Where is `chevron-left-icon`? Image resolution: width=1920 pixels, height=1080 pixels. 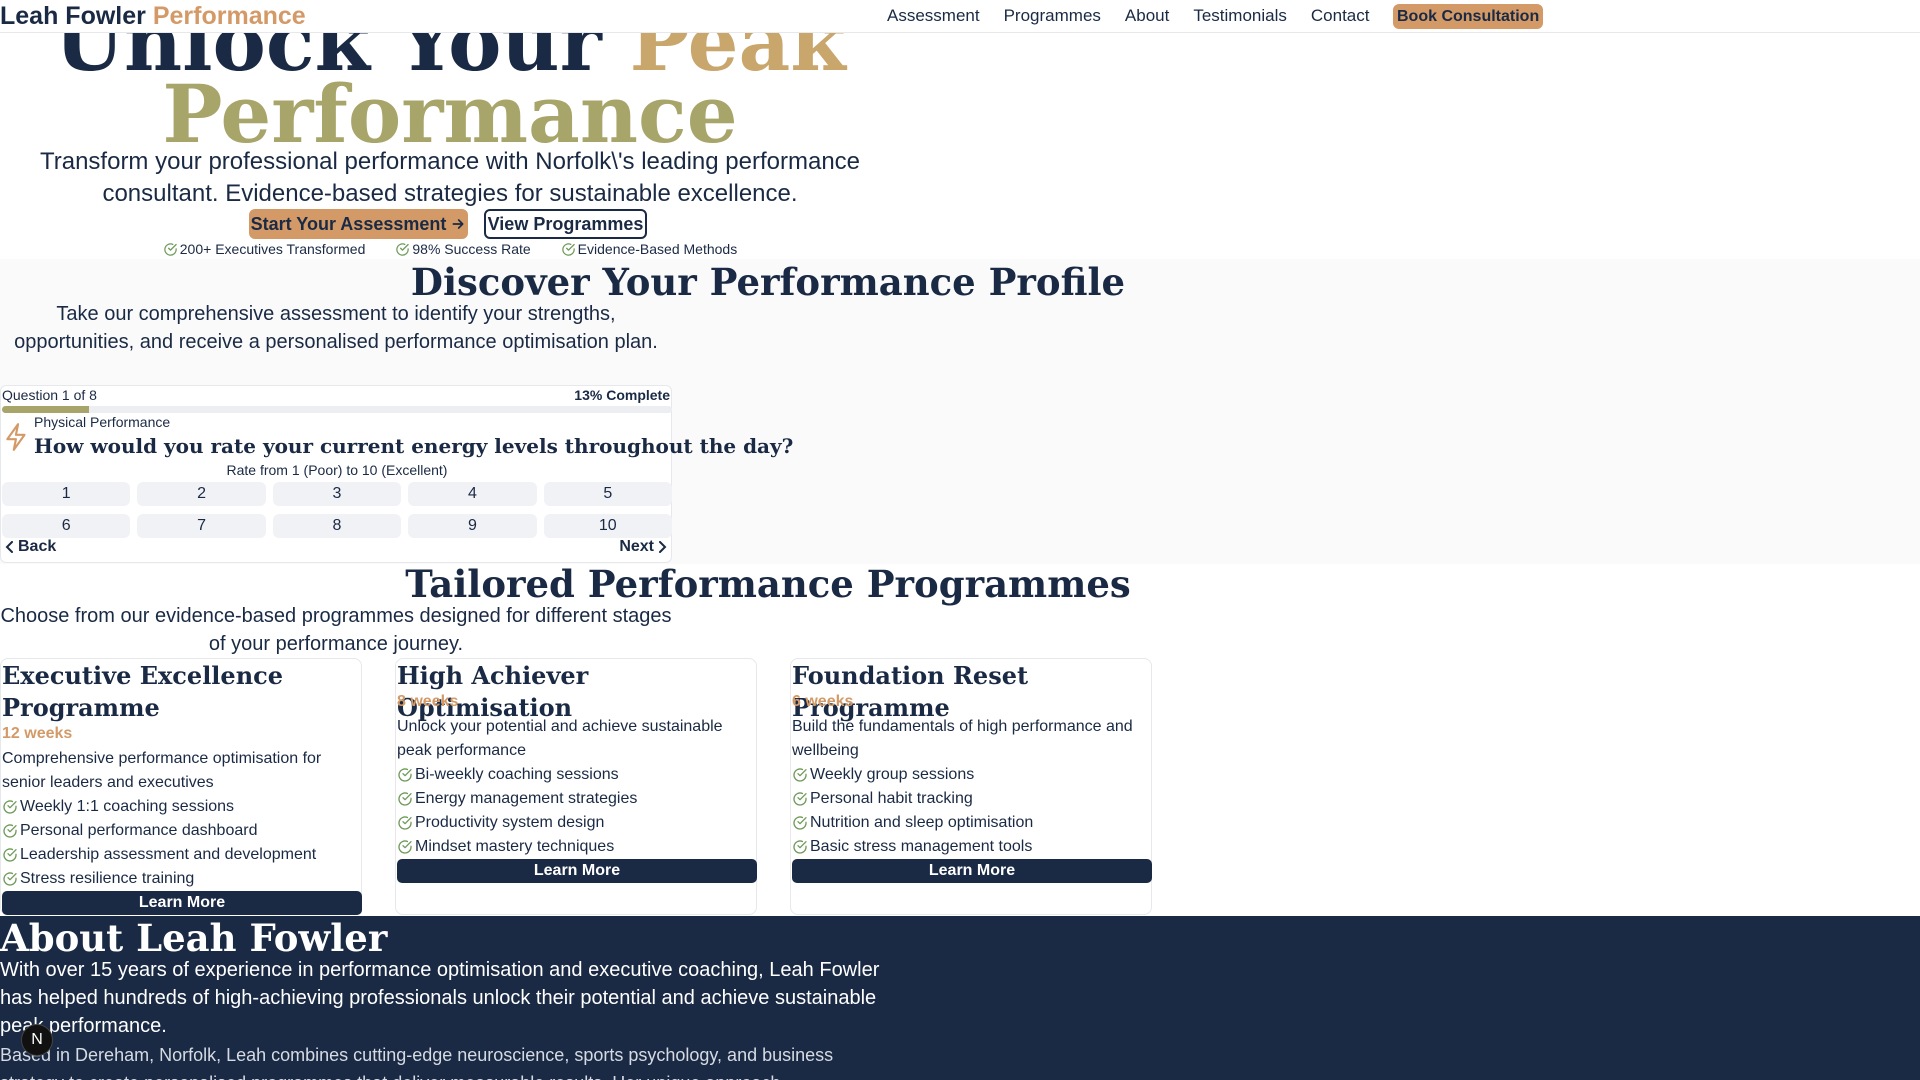
chevron-left-icon is located at coordinates (9, 547).